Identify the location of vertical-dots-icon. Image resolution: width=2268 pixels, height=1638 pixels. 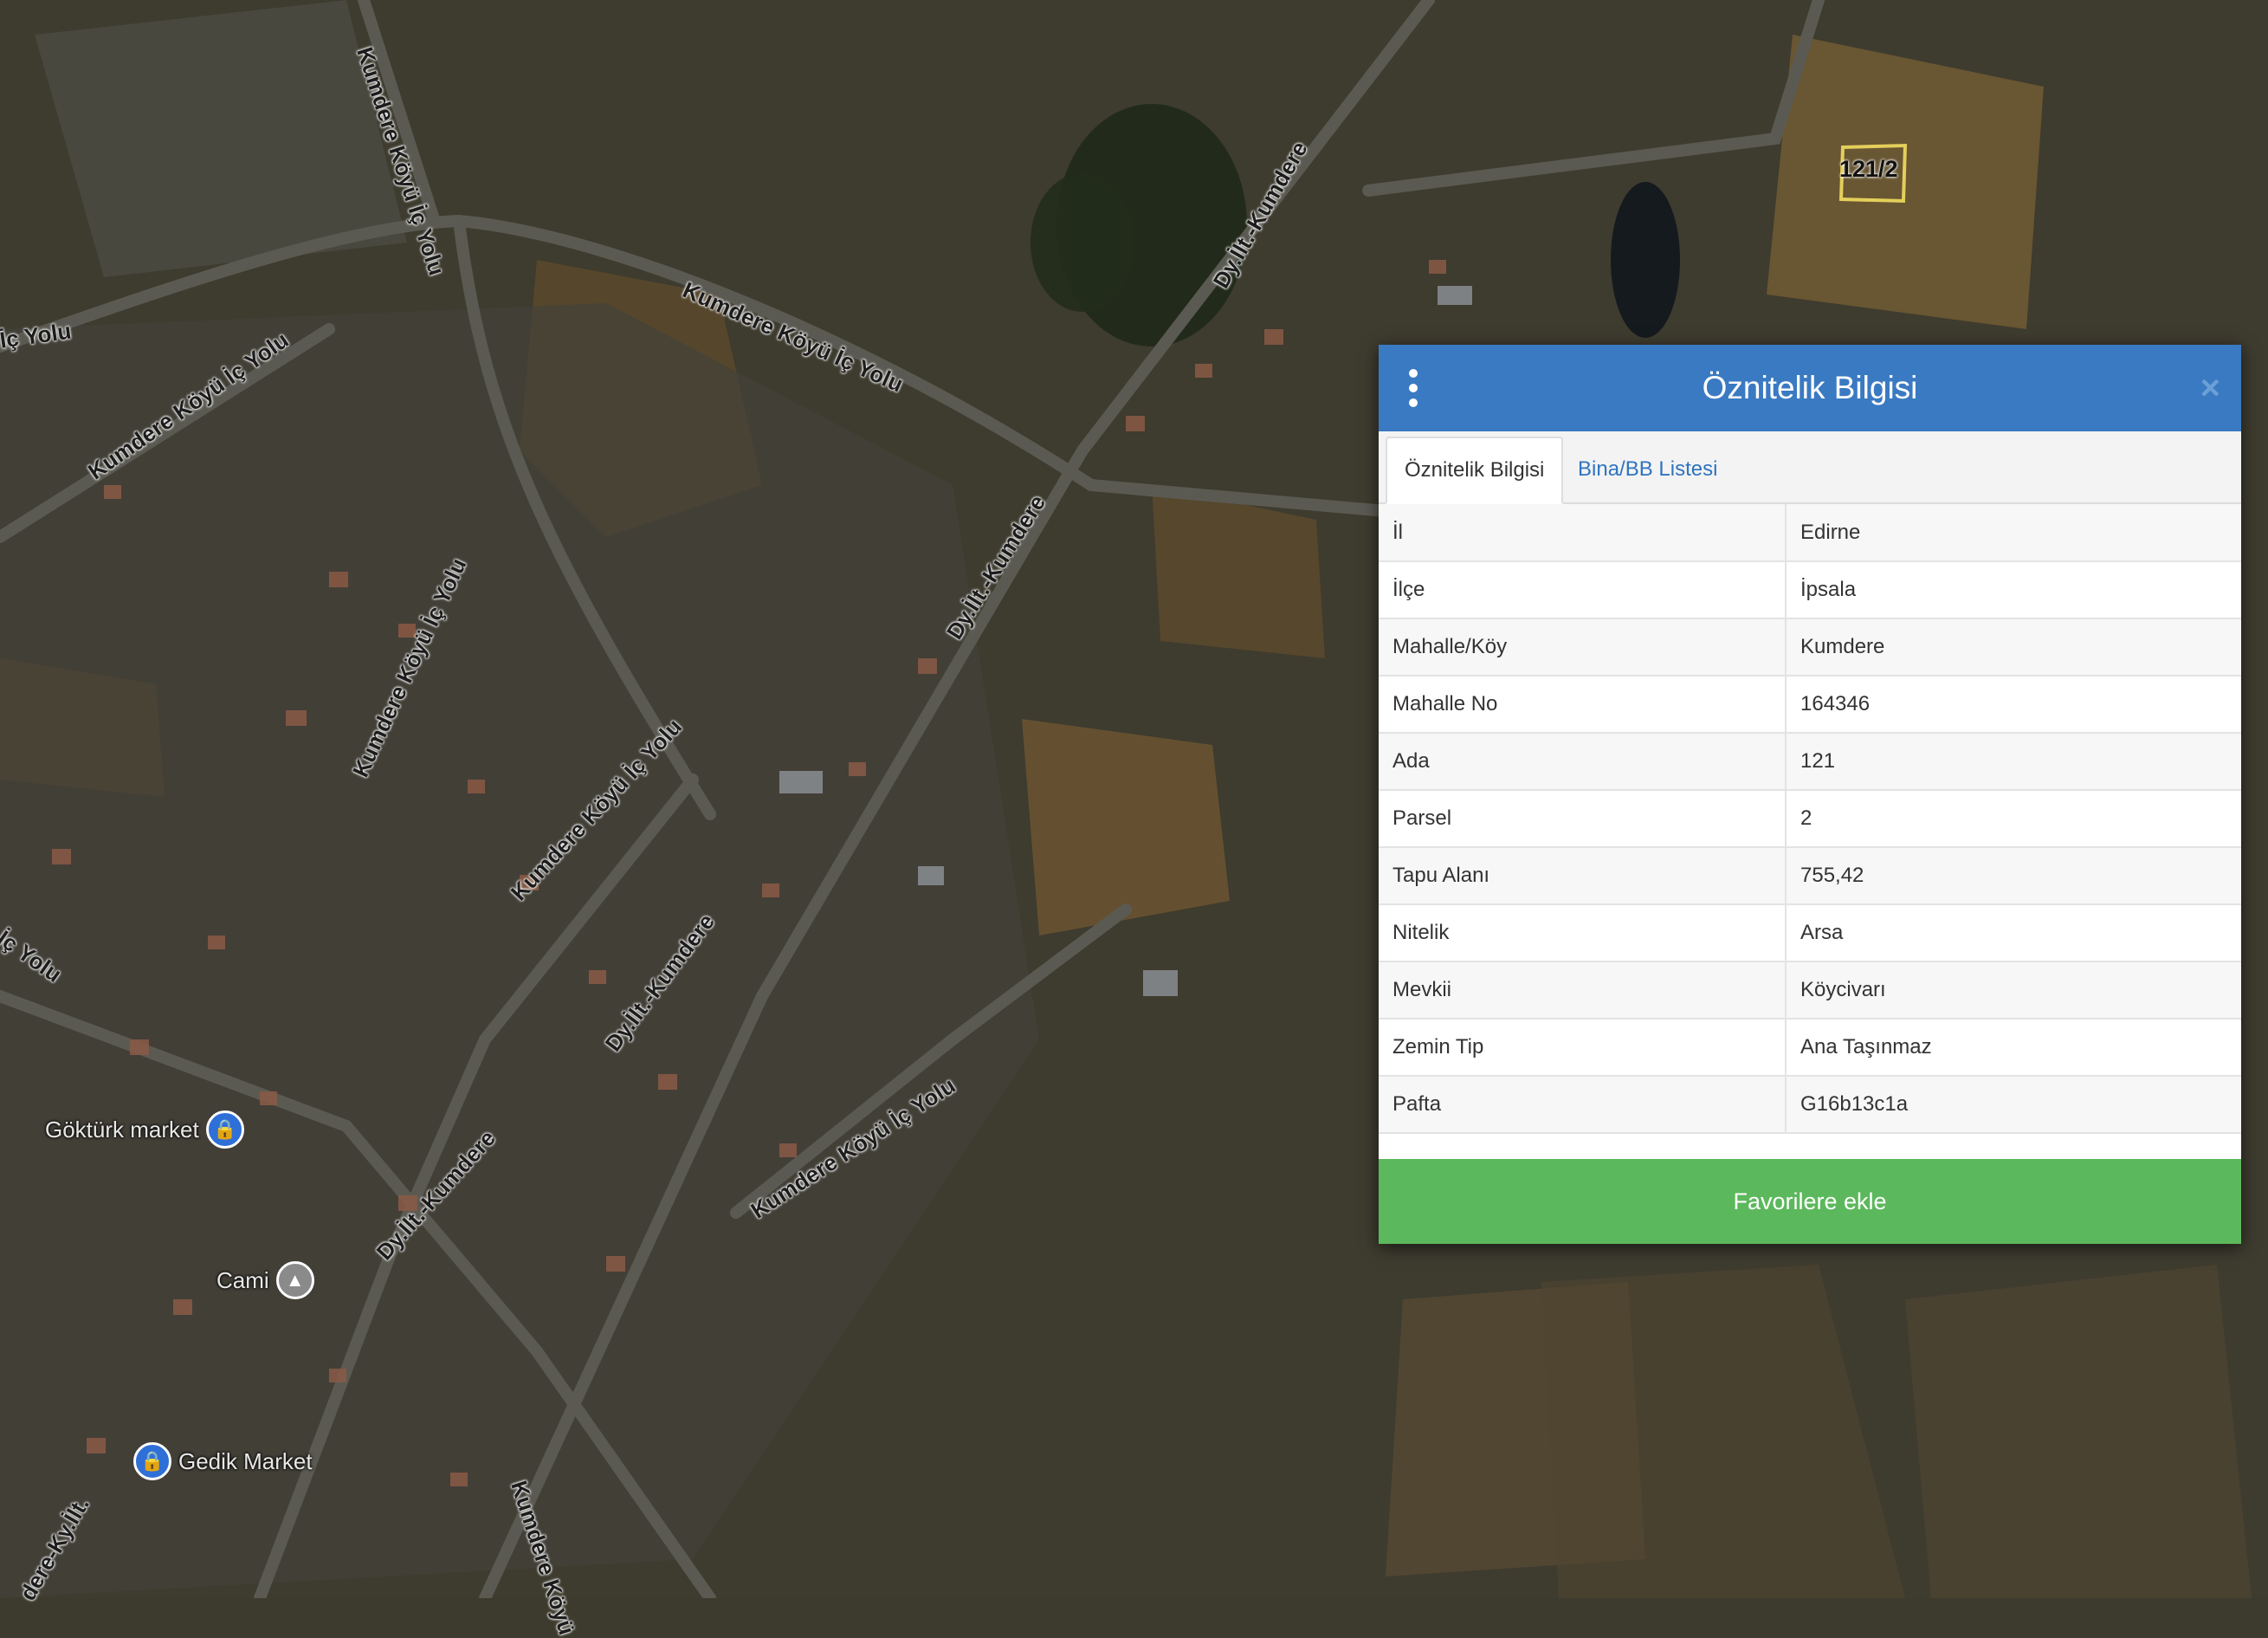
(1413, 388).